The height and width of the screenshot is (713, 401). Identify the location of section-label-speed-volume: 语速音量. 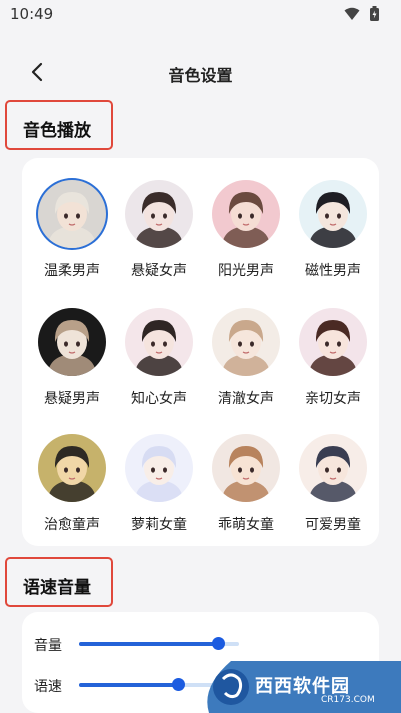
(59, 582).